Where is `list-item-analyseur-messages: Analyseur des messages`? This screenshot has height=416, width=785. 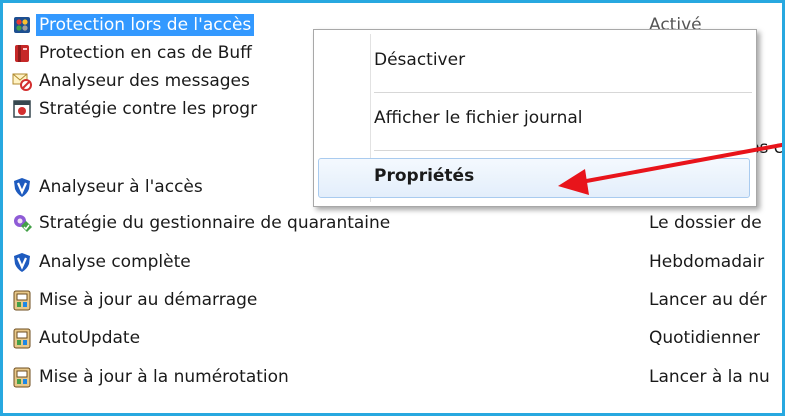
list-item-analyseur-messages: Analyseur des messages is located at coordinates (130, 81).